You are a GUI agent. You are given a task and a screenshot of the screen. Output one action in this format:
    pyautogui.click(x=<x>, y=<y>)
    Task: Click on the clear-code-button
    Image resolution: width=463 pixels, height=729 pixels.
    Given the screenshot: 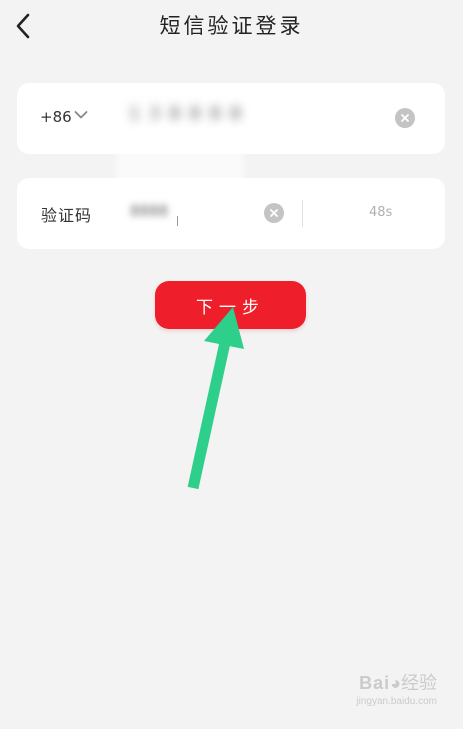 What is the action you would take?
    pyautogui.click(x=274, y=213)
    